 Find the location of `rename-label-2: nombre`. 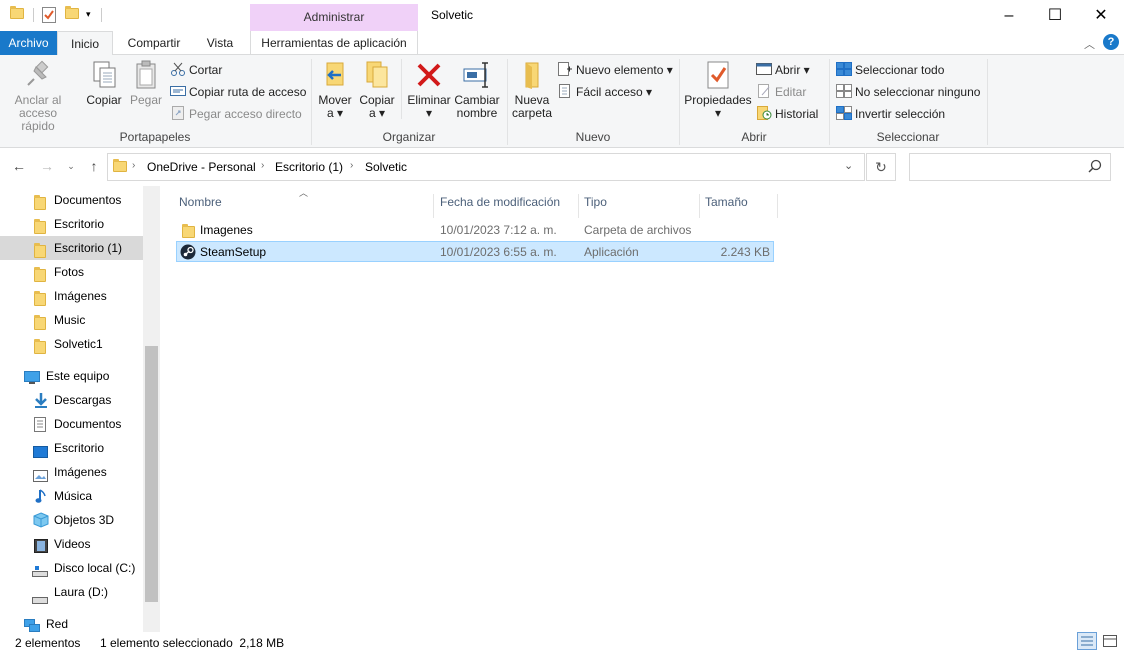

rename-label-2: nombre is located at coordinates (477, 113).